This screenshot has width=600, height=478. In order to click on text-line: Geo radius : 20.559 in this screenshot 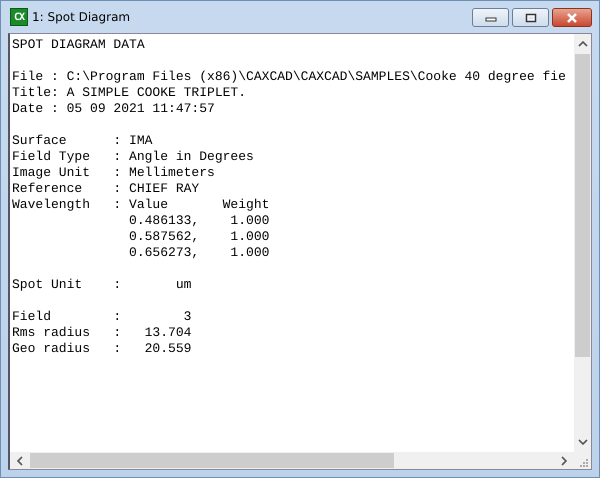, I will do `click(102, 349)`.